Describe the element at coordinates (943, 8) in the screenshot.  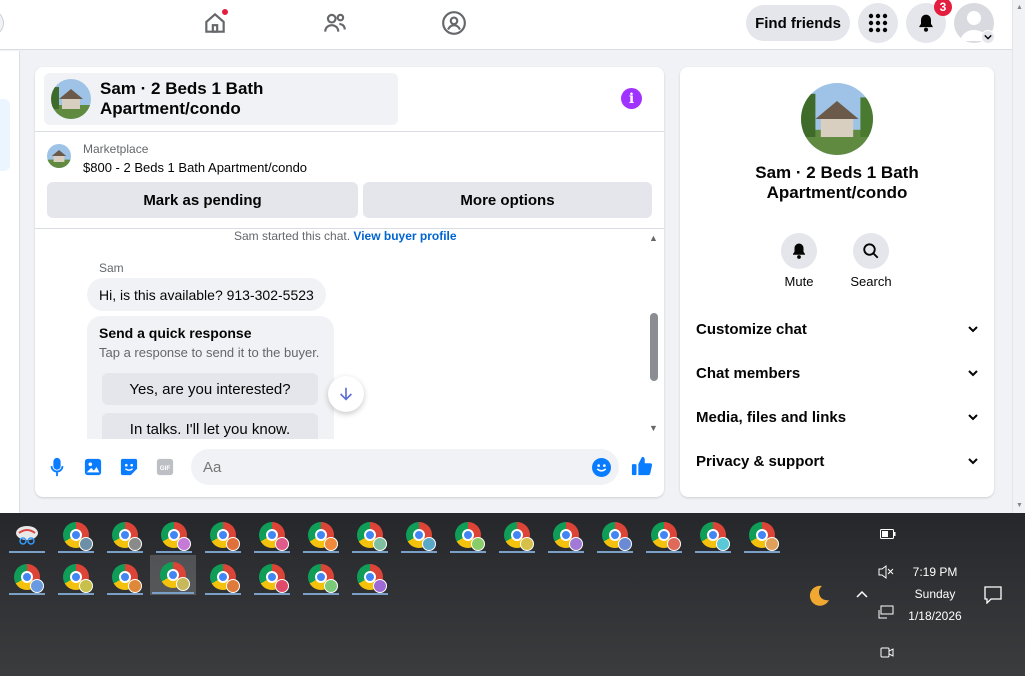
I see `notification-count-badge: 3` at that location.